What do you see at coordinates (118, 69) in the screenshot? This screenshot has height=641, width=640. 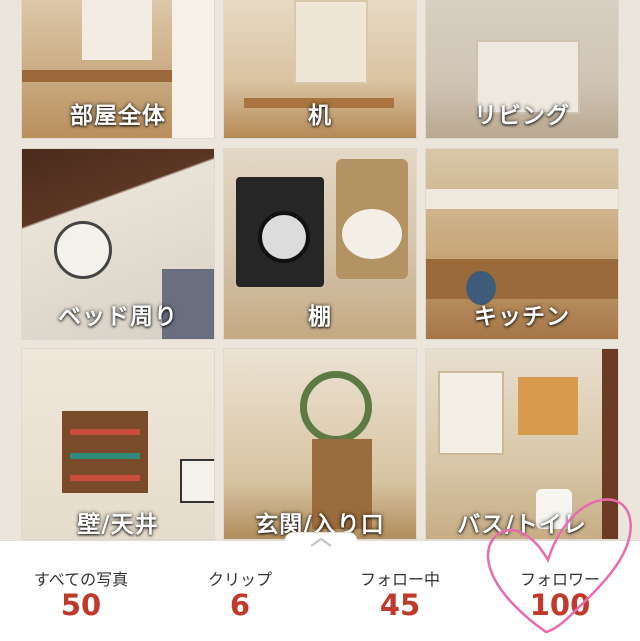 I see `category-tile-room: 部屋全体` at bounding box center [118, 69].